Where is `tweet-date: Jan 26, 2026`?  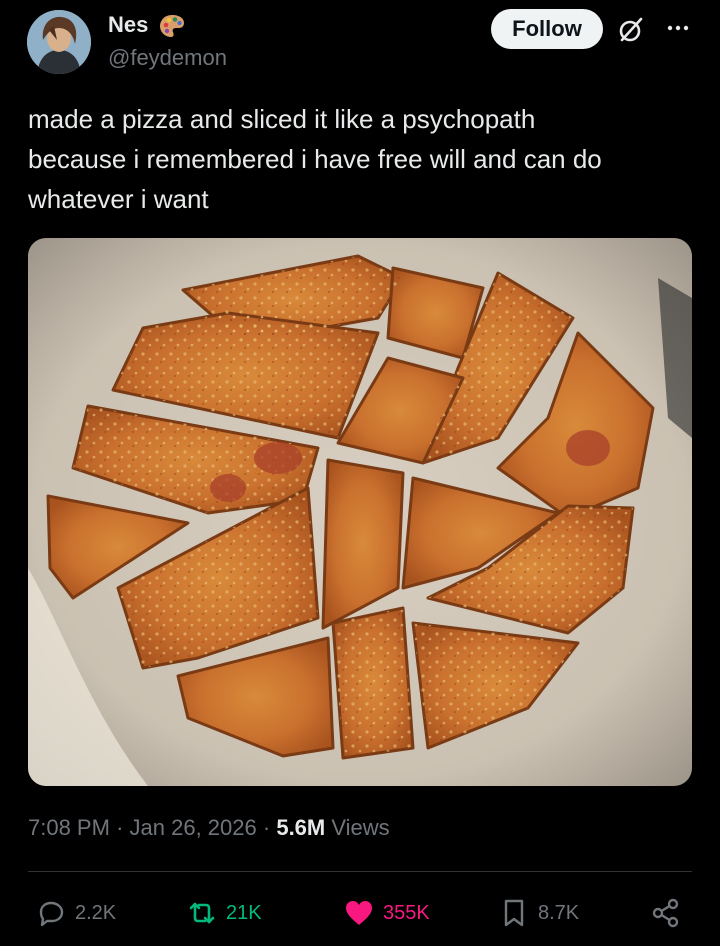
tweet-date: Jan 26, 2026 is located at coordinates (193, 827).